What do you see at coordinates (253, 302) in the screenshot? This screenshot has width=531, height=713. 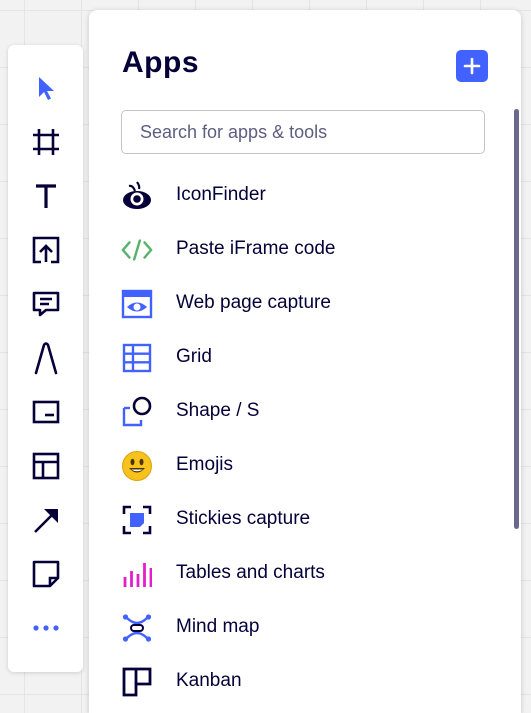 I see `app-label: Web page capture` at bounding box center [253, 302].